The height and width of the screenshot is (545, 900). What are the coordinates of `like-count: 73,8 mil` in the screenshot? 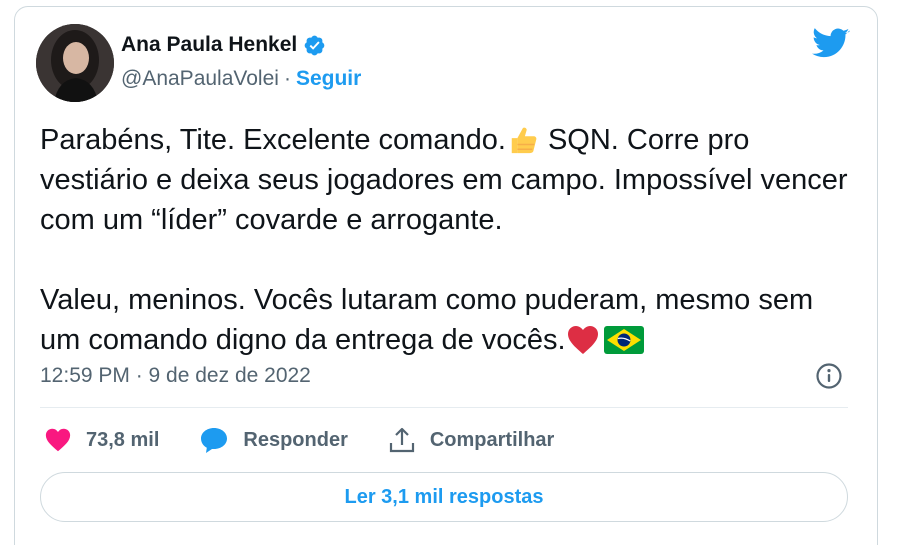 It's located at (123, 439).